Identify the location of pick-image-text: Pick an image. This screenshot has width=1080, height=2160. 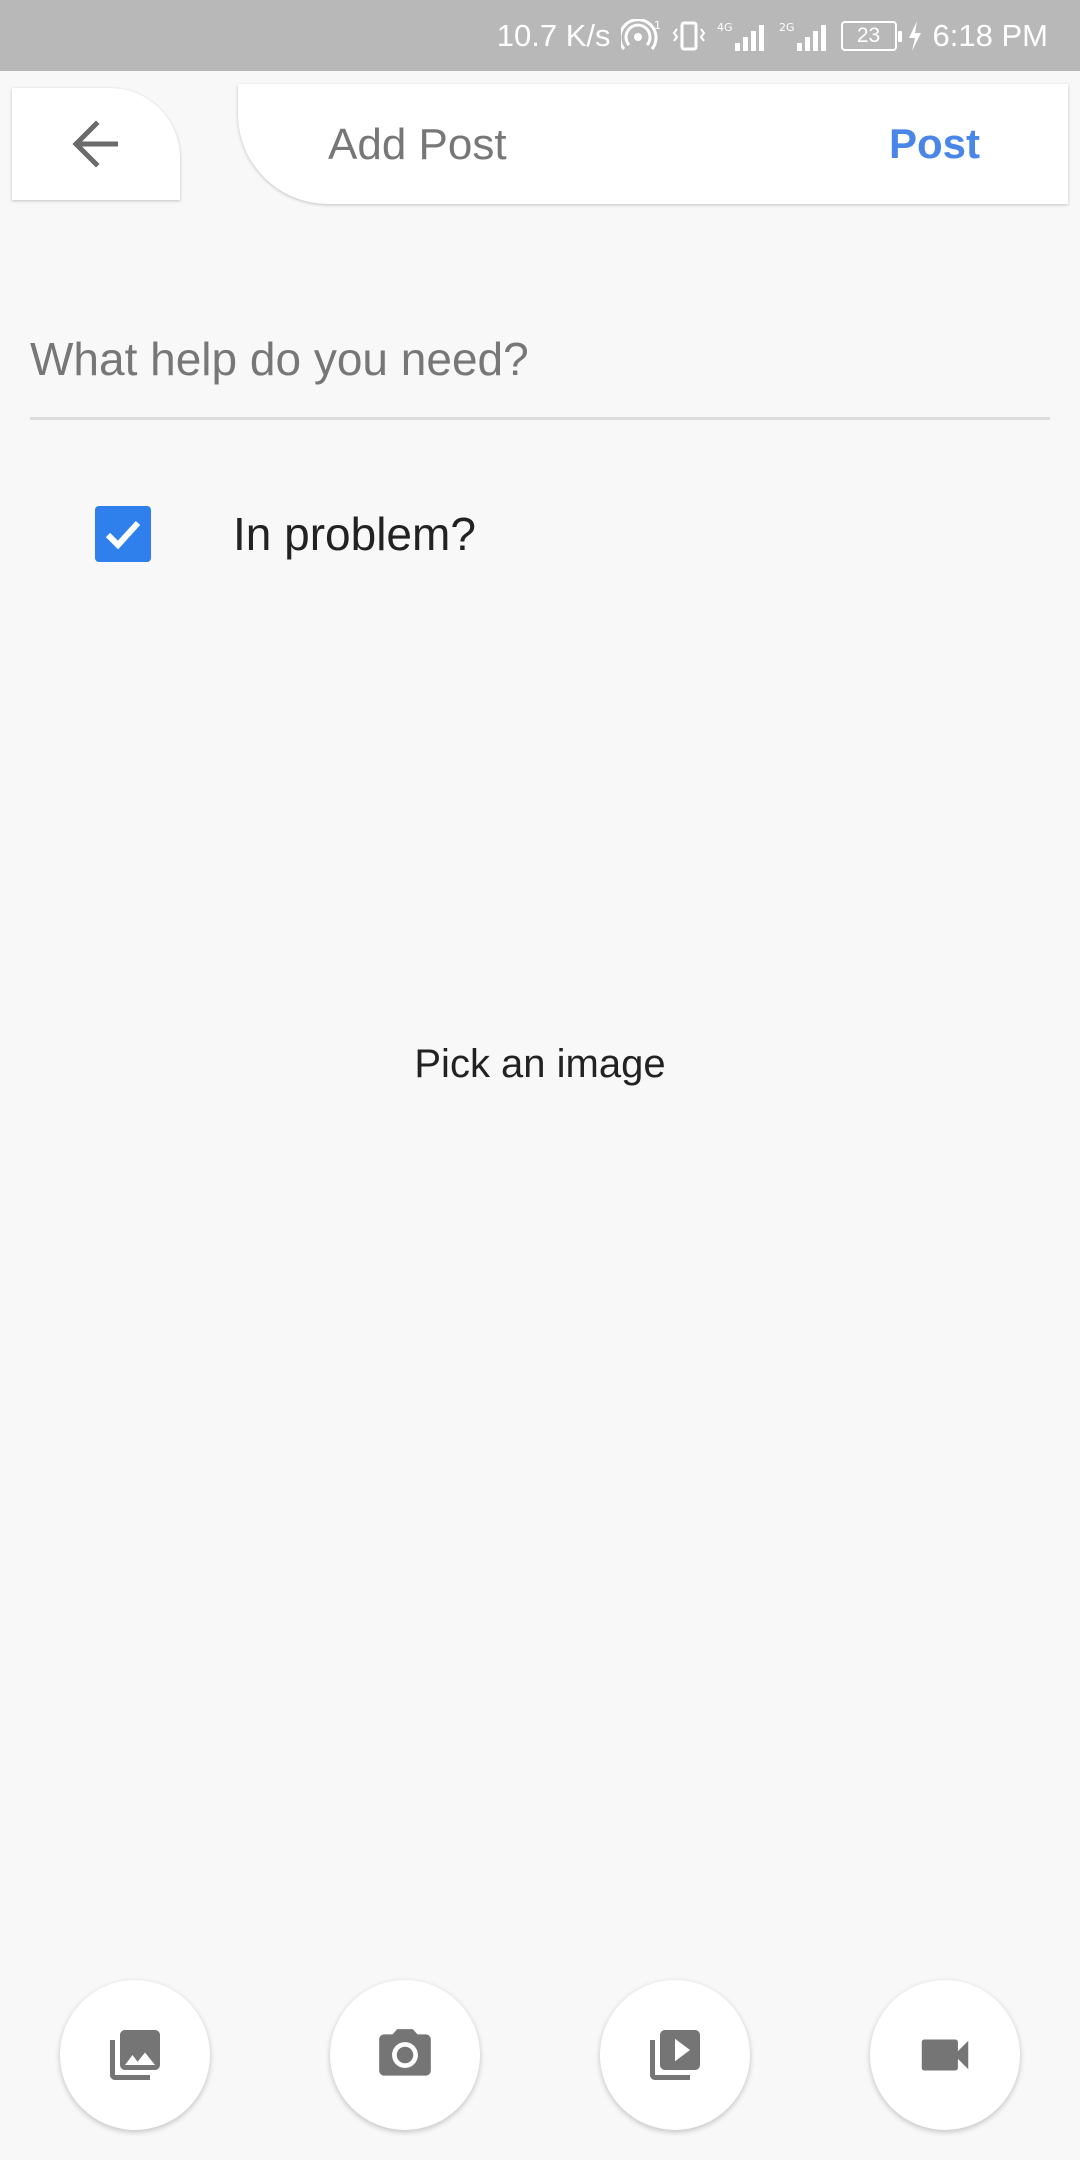
(540, 1064).